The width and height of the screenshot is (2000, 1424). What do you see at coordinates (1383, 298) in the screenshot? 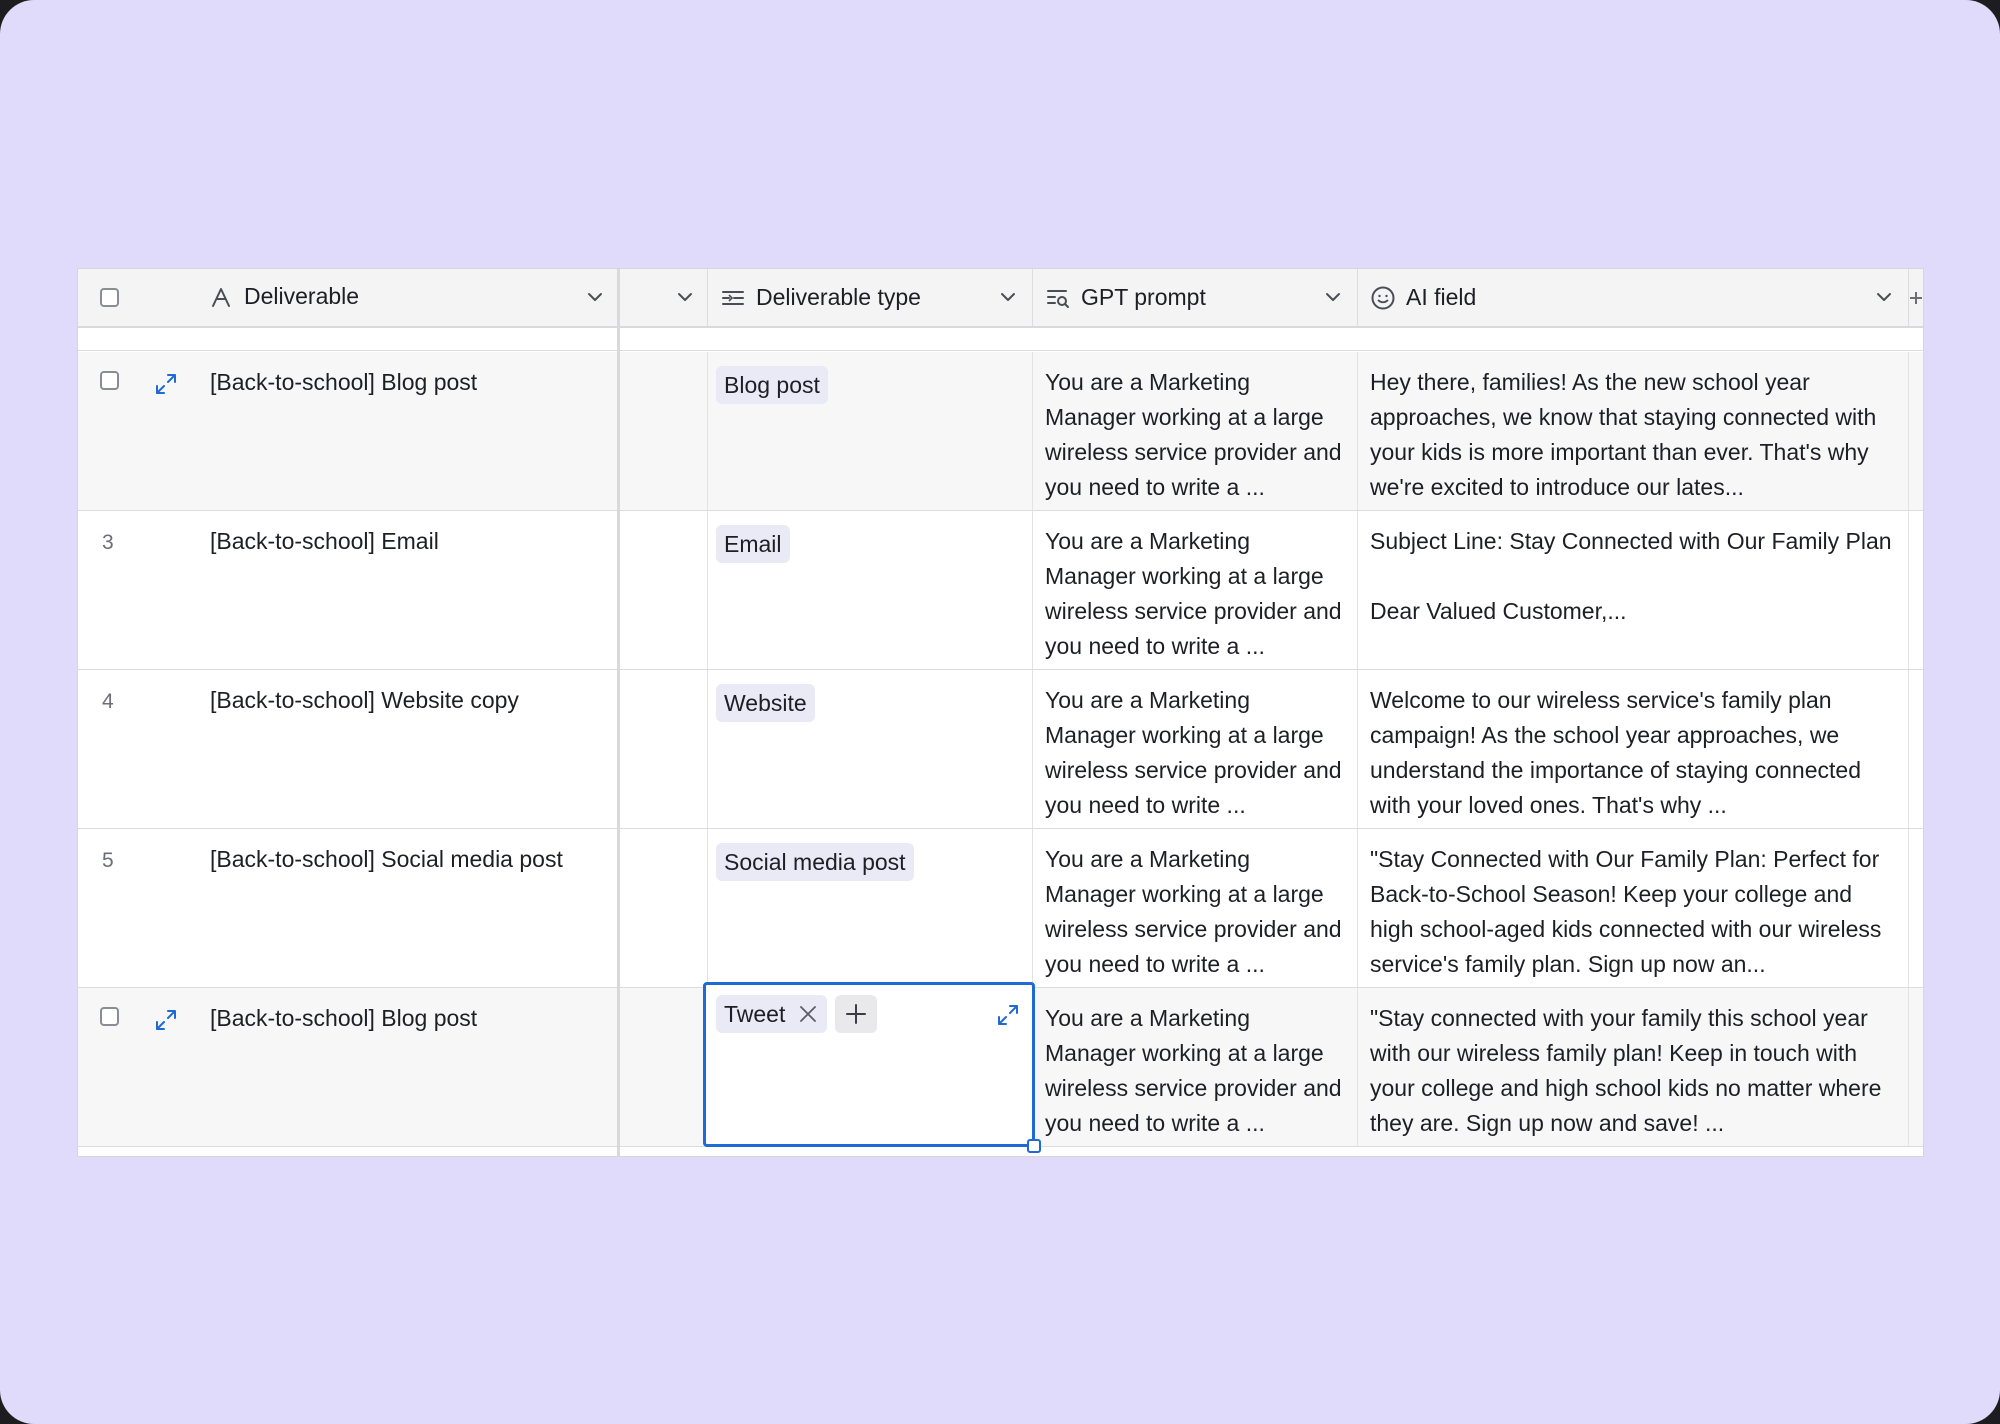
I see `ai-sparkle-icon` at bounding box center [1383, 298].